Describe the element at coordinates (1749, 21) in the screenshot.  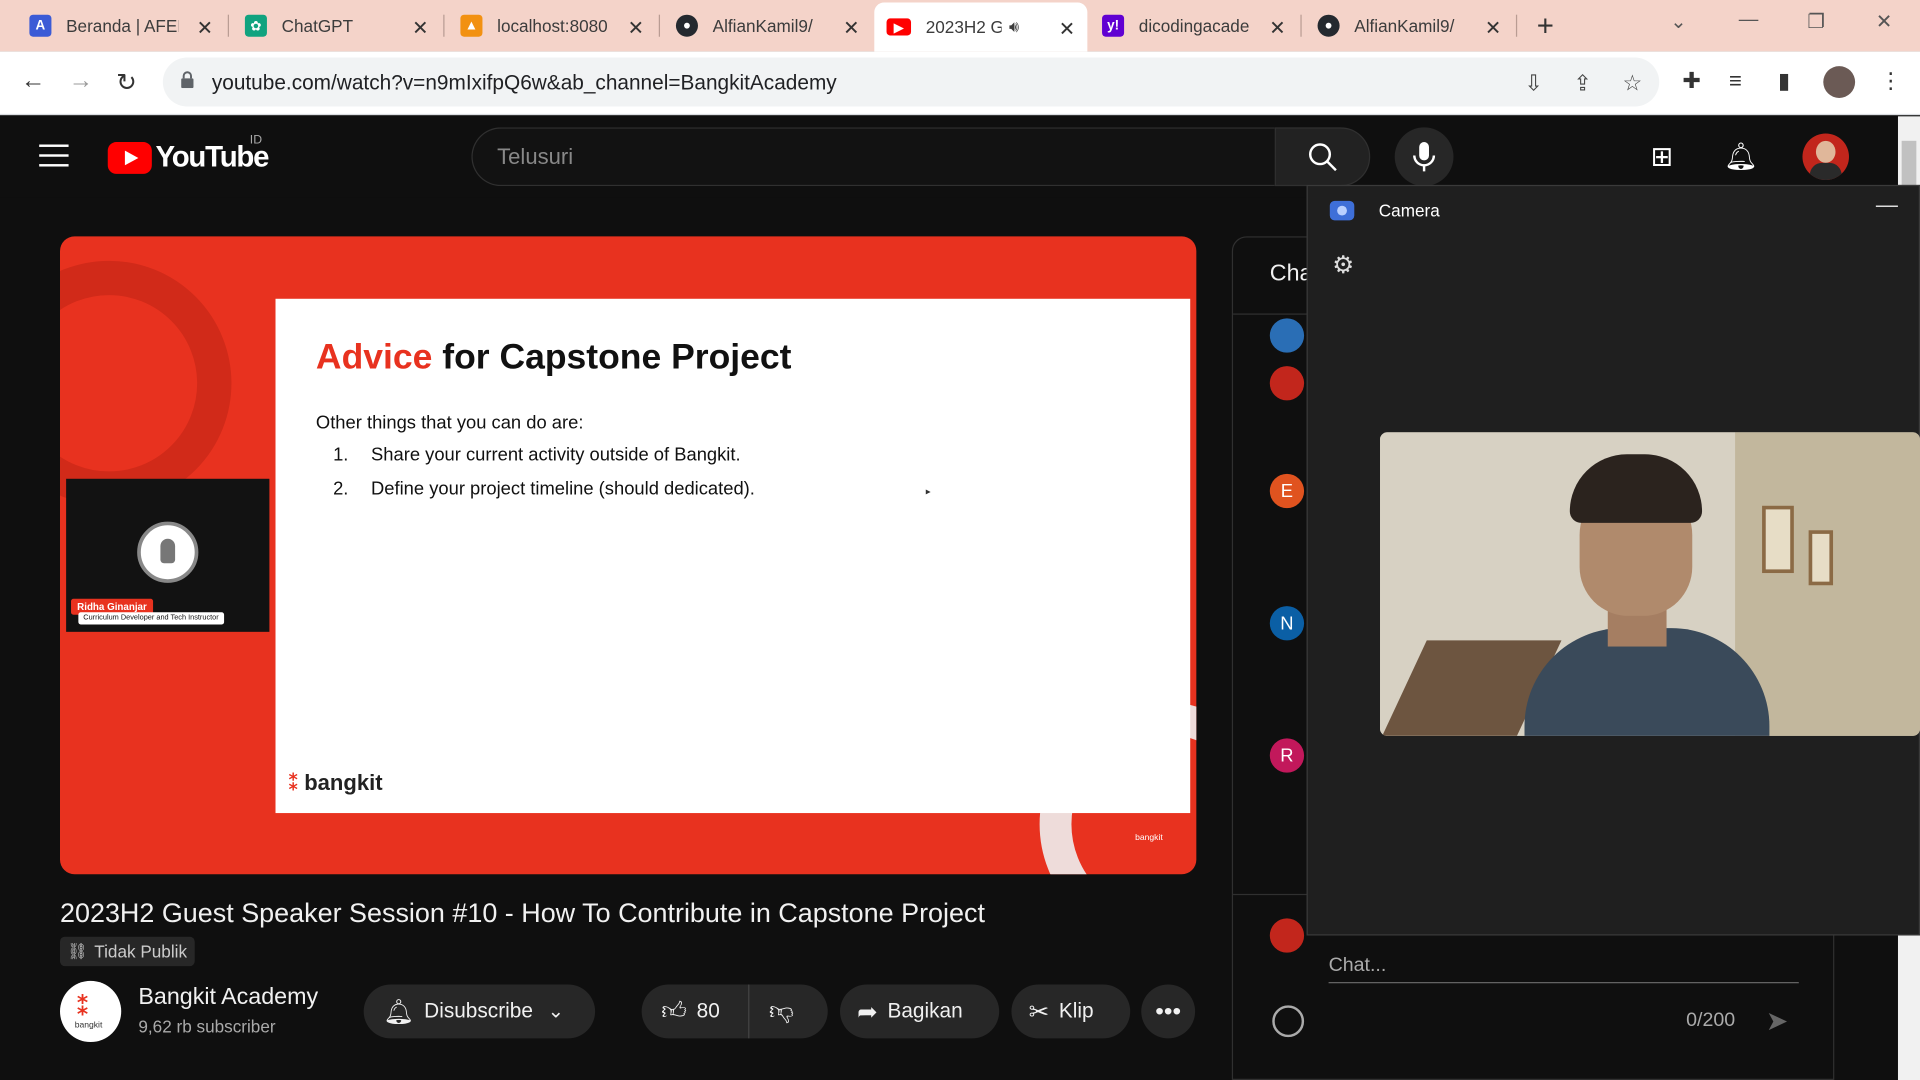
I see `minimize-window-button: —` at that location.